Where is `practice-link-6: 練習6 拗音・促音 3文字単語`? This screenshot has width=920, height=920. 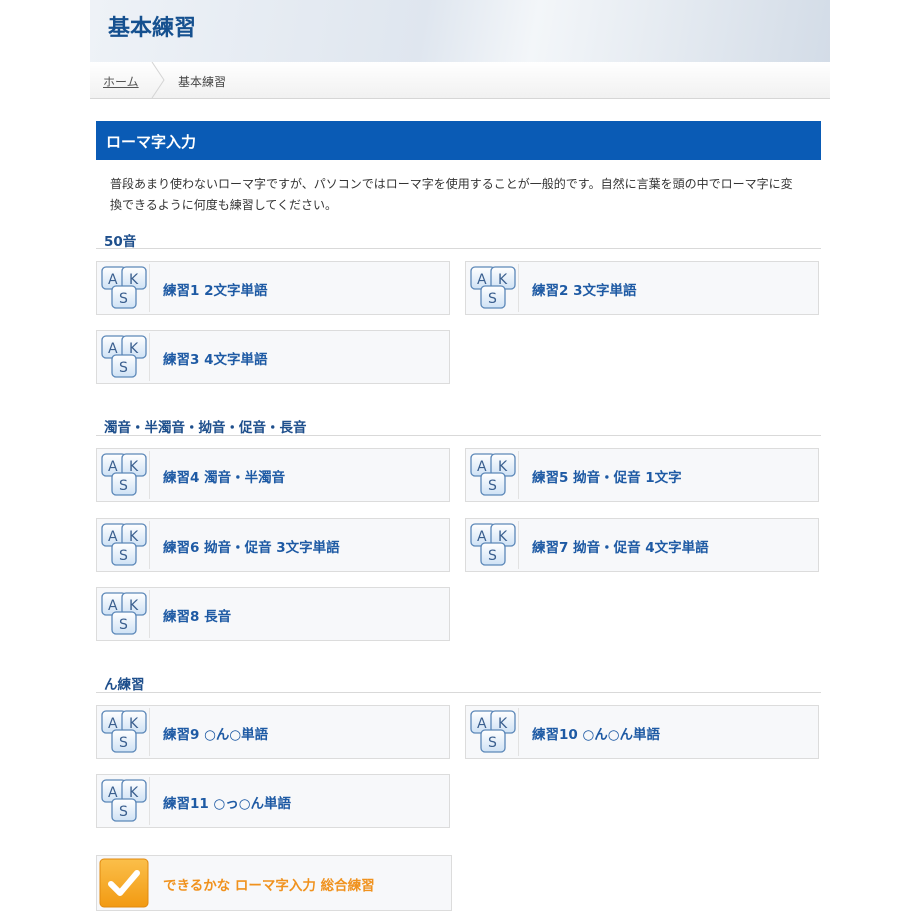
practice-link-6: 練習6 拗音・促音 3文字単語 is located at coordinates (273, 545).